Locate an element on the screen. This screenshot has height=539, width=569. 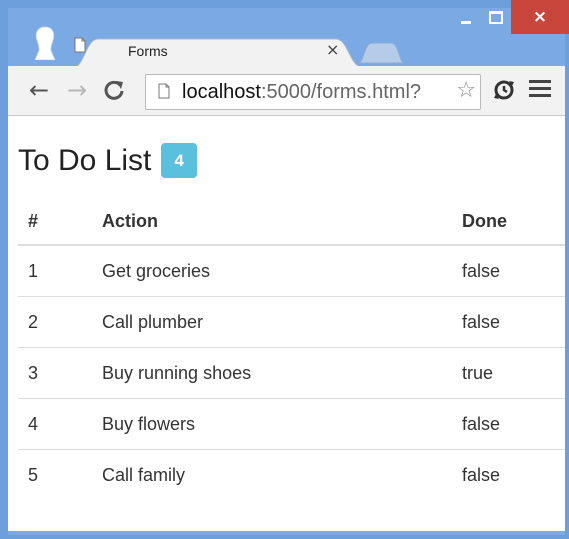
cell-action: Call plumber is located at coordinates (272, 322).